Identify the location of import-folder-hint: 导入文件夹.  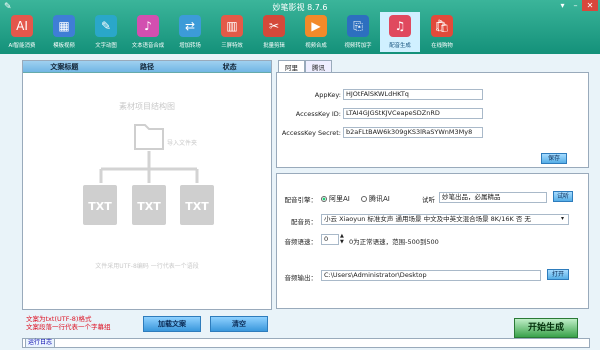
(181, 143).